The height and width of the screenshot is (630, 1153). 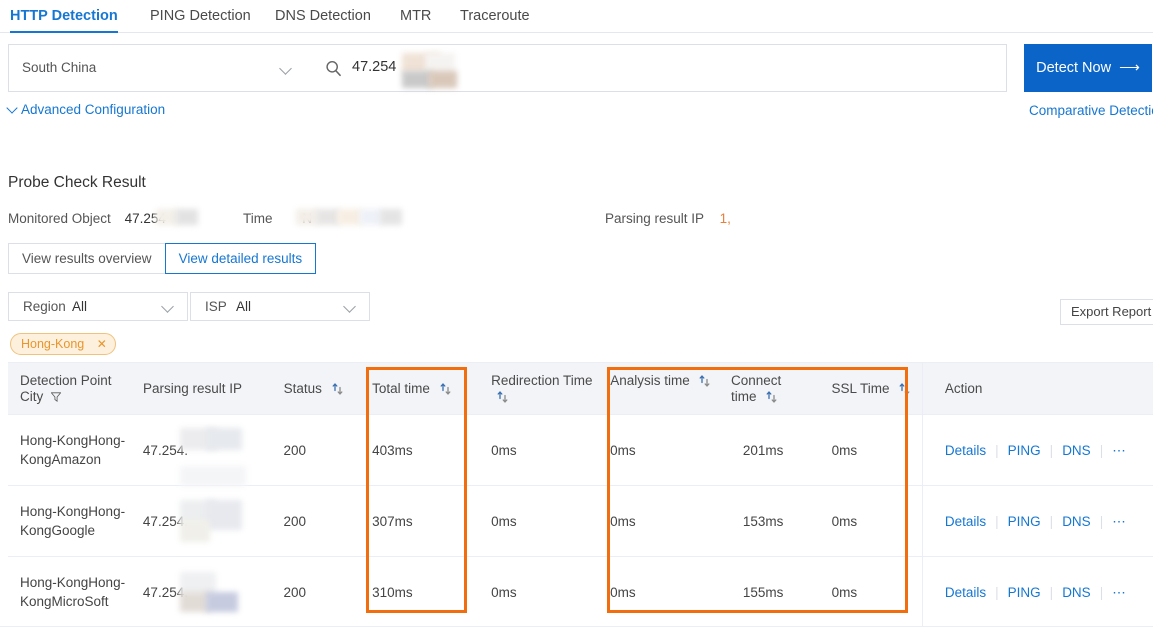 What do you see at coordinates (770, 388) in the screenshot?
I see `column-header-connect-time: Connect time` at bounding box center [770, 388].